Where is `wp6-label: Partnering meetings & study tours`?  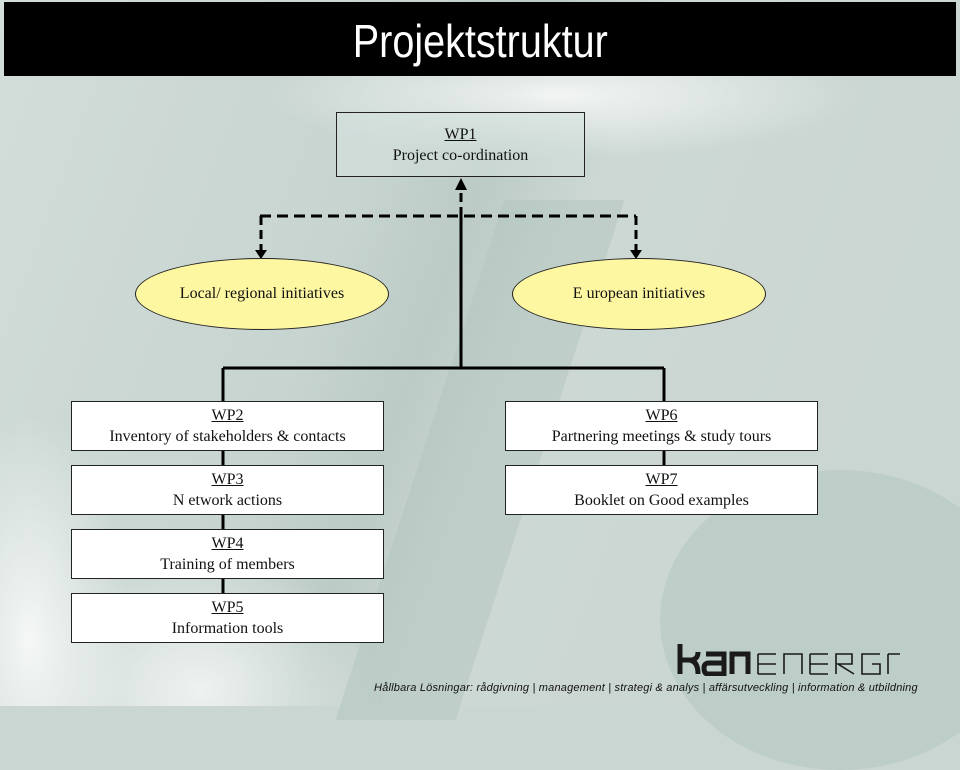
wp6-label: Partnering meetings & study tours is located at coordinates (661, 436).